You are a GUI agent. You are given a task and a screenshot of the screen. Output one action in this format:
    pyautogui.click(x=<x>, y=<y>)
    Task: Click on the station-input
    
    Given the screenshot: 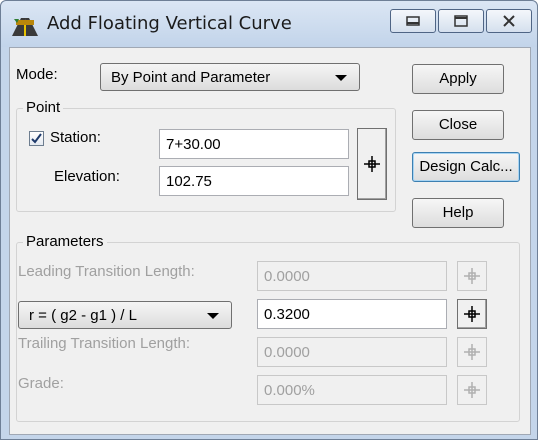 What is the action you would take?
    pyautogui.click(x=254, y=144)
    